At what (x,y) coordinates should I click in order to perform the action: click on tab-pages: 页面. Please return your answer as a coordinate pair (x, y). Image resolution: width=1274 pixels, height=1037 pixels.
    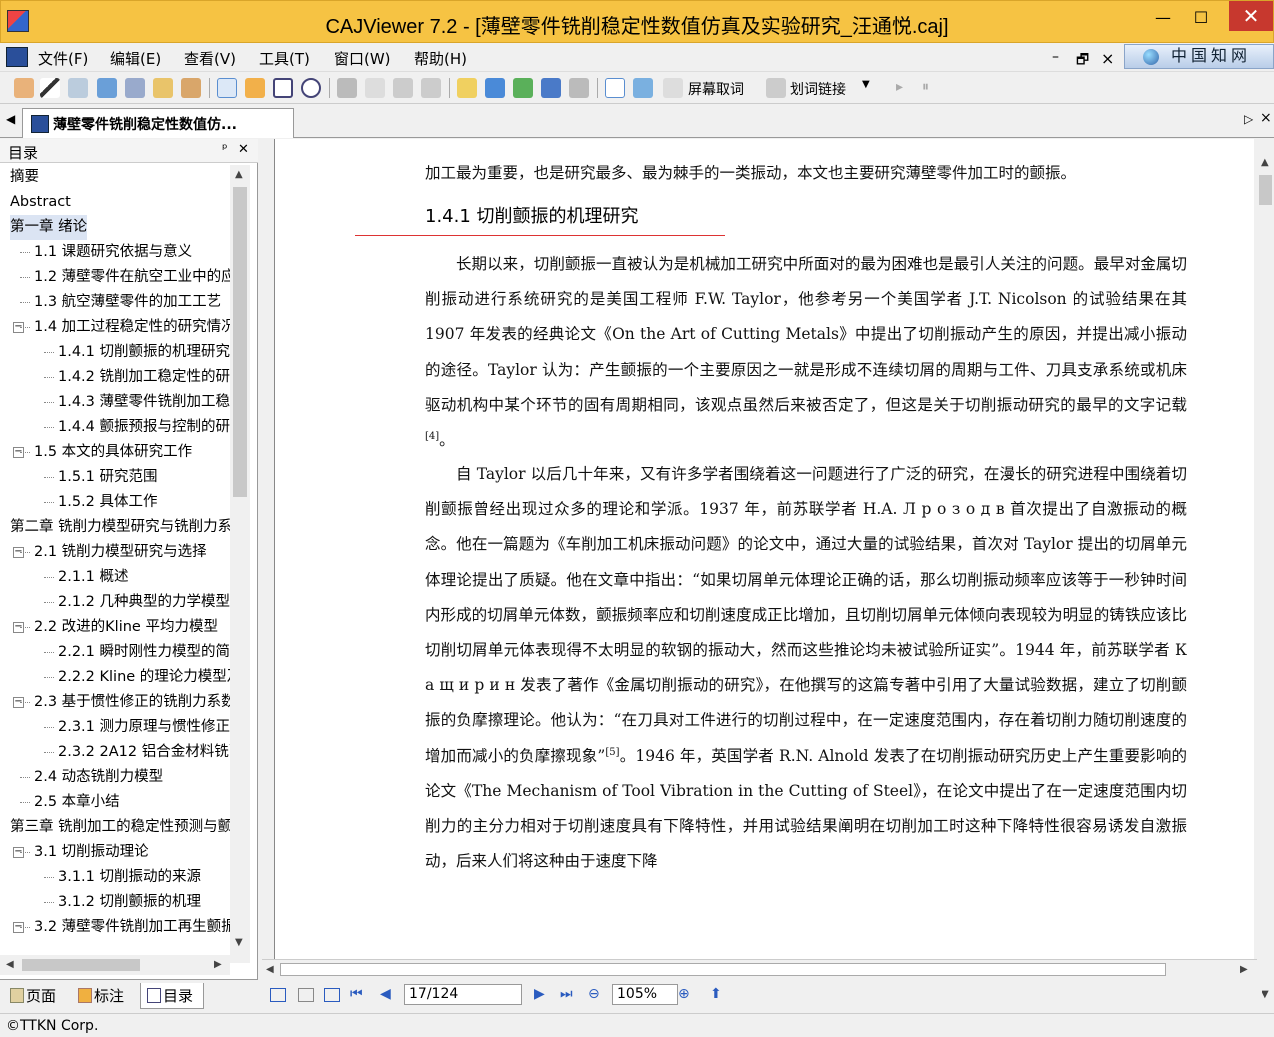
    Looking at the image, I should click on (37, 996).